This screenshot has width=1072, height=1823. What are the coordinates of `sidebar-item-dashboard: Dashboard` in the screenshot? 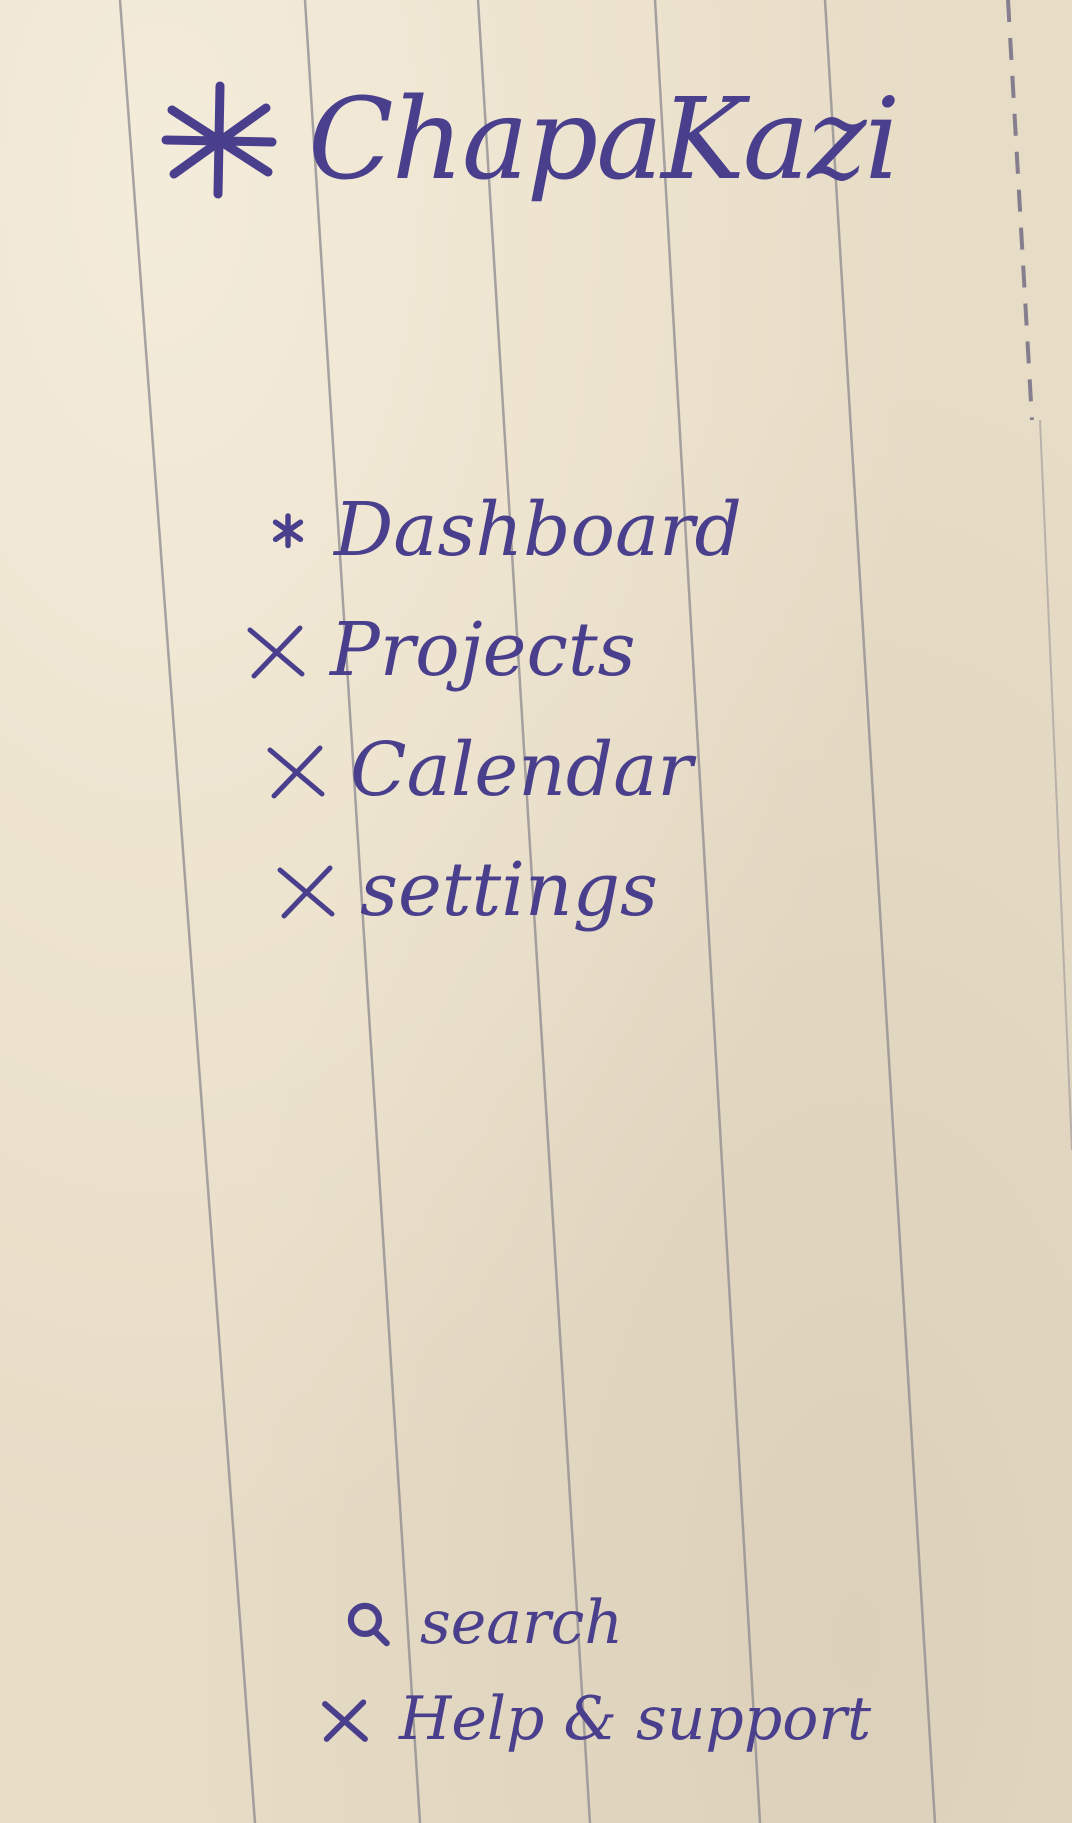 It's located at (501, 530).